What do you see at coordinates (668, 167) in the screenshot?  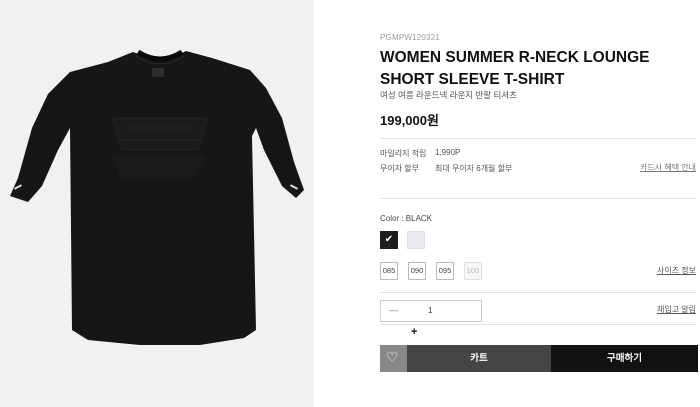 I see `card-benefit-link: 카드사 혜택 안내` at bounding box center [668, 167].